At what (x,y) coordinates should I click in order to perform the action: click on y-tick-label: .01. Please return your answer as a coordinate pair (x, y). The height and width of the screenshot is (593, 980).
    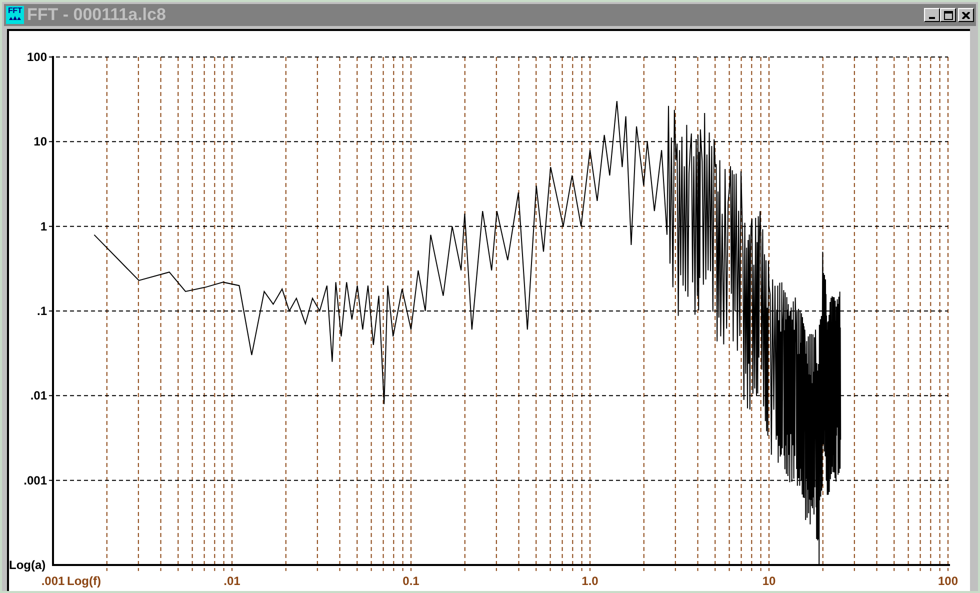
    Looking at the image, I should click on (38, 395).